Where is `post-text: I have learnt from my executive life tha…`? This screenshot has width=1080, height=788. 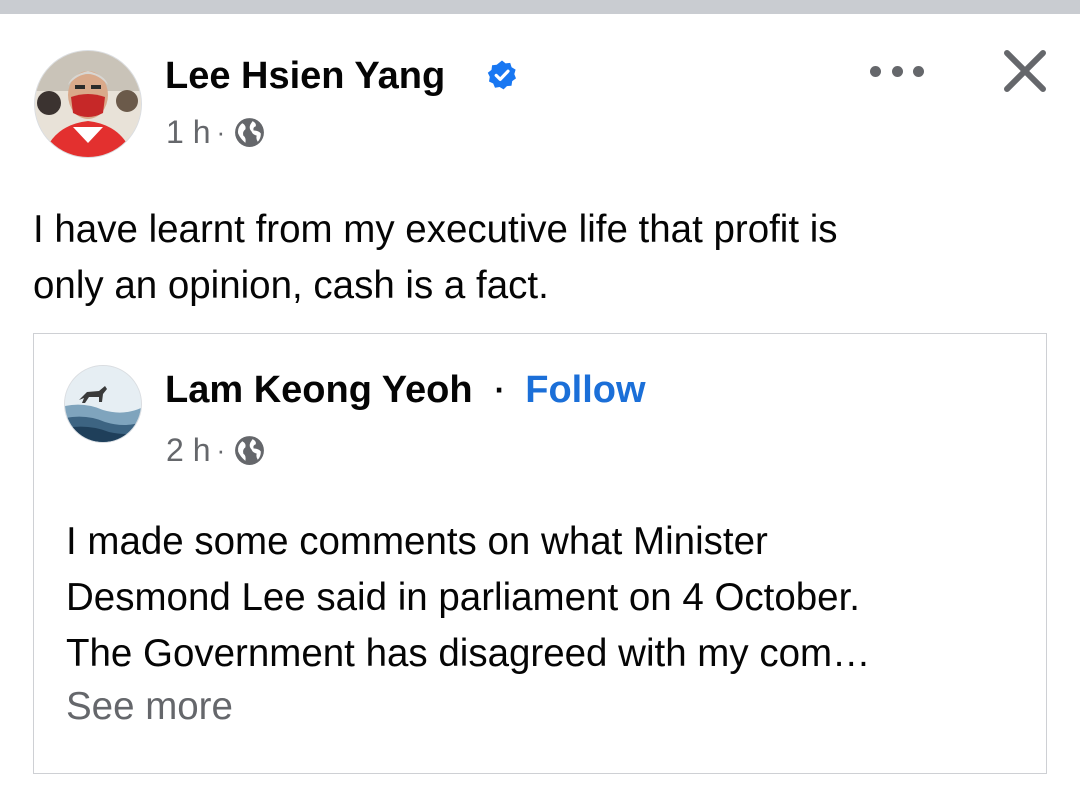
post-text: I have learnt from my executive life tha… is located at coordinates (528, 258).